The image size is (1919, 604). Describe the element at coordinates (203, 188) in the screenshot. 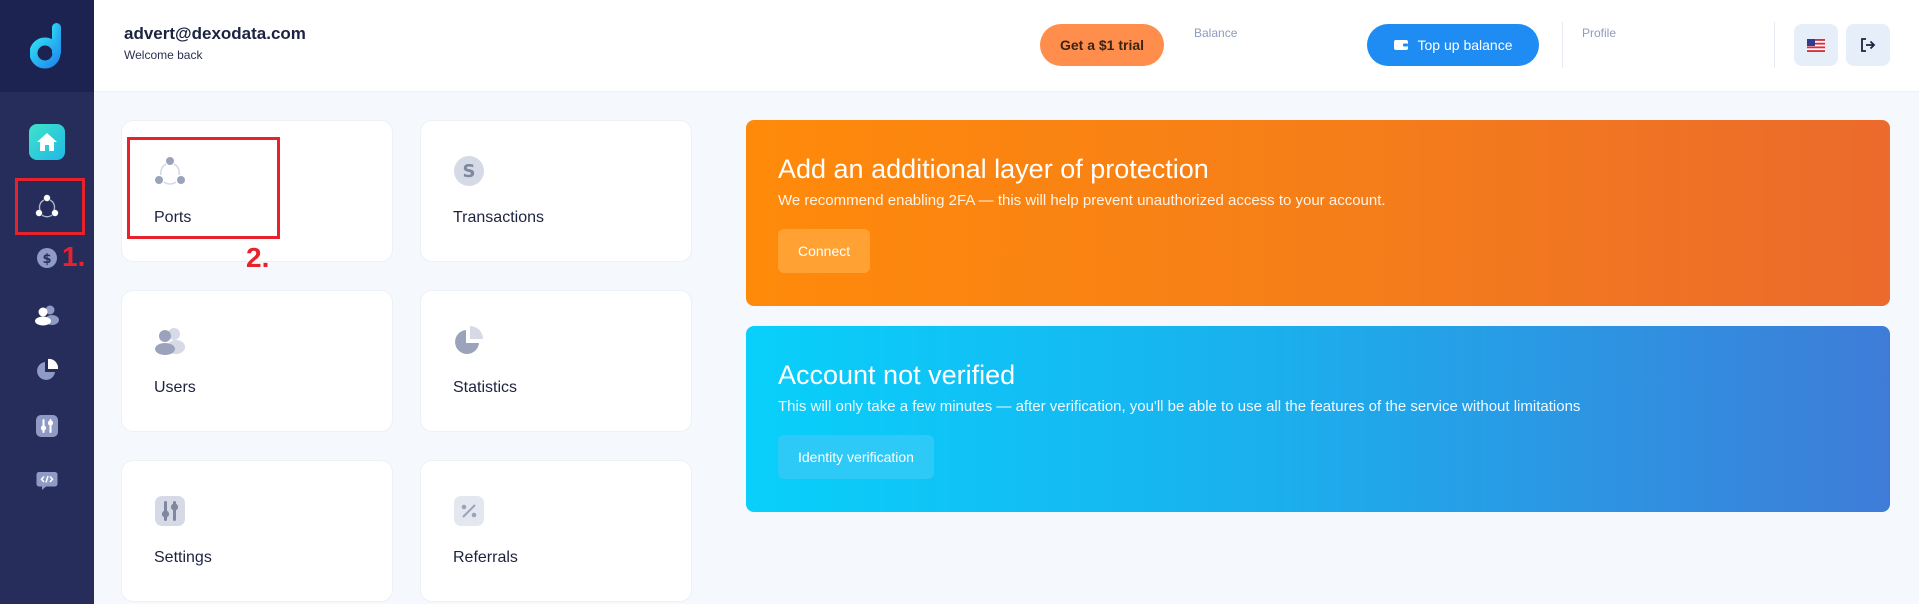

I see `annotation-box-ports-tile` at that location.